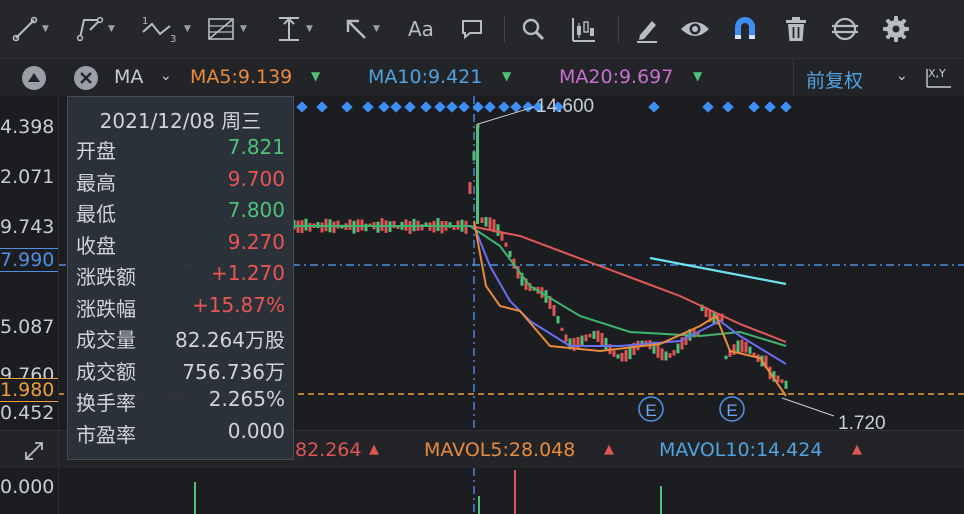 The height and width of the screenshot is (514, 964). What do you see at coordinates (95, 29) in the screenshot?
I see `polyline-tool-button: ▼` at bounding box center [95, 29].